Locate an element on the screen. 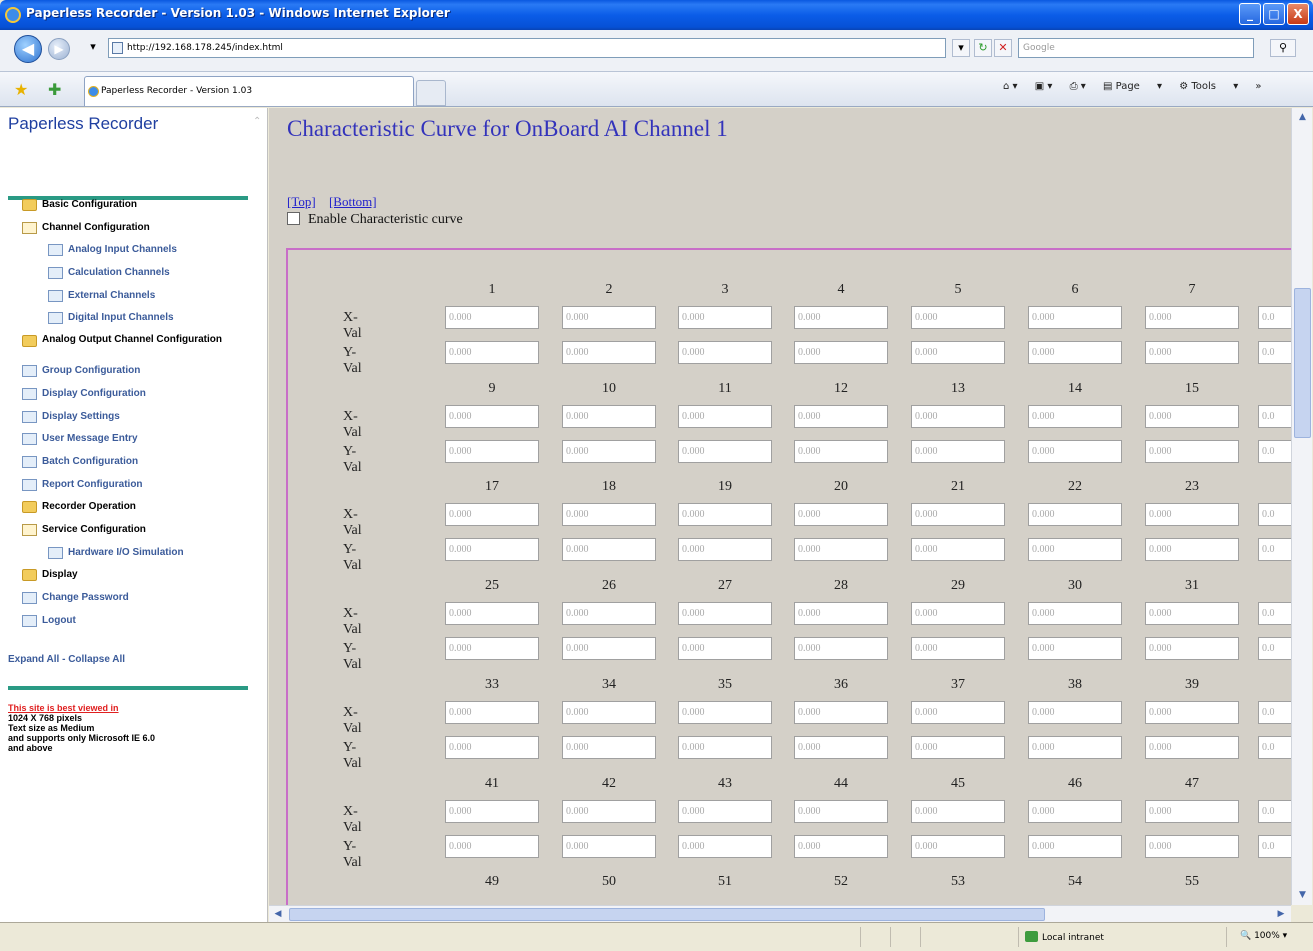 The image size is (1313, 951). sidebar-item: Report Configuration is located at coordinates (142, 485).